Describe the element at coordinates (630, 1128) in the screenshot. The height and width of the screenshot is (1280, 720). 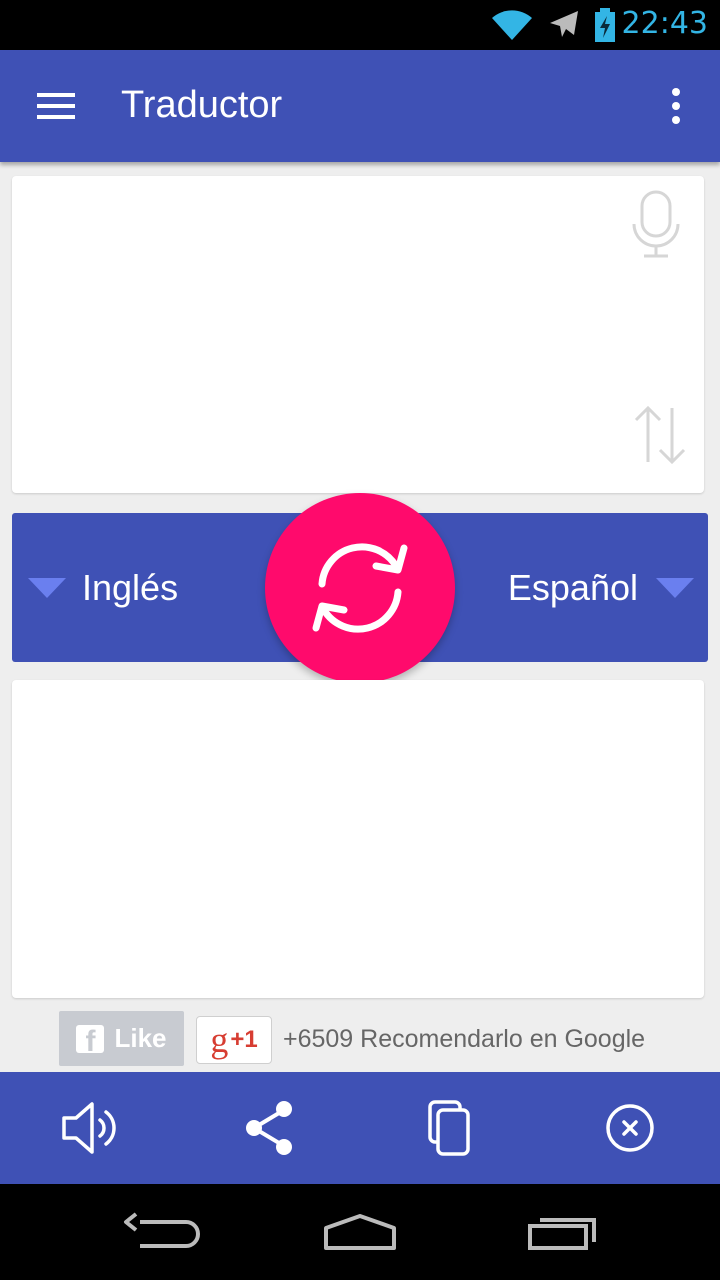
I see `clear-icon` at that location.